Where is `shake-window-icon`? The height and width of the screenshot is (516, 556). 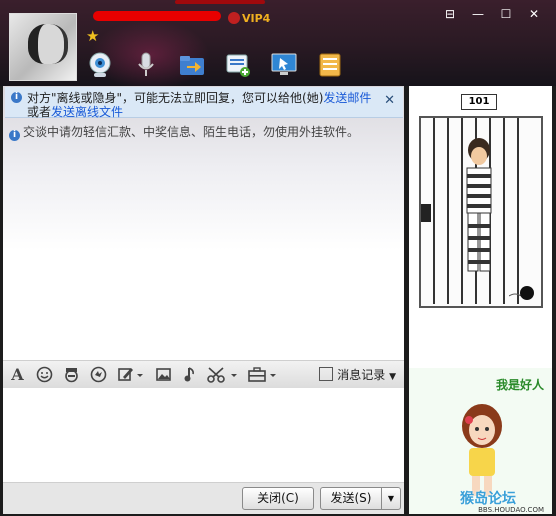 shake-window-icon is located at coordinates (98, 374).